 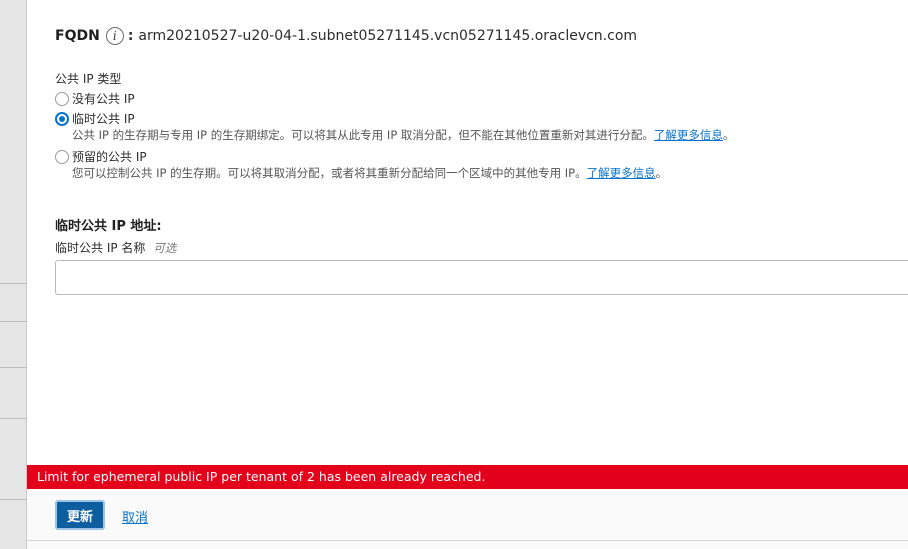 I want to click on fqdn-label: FQDN, so click(x=77, y=36).